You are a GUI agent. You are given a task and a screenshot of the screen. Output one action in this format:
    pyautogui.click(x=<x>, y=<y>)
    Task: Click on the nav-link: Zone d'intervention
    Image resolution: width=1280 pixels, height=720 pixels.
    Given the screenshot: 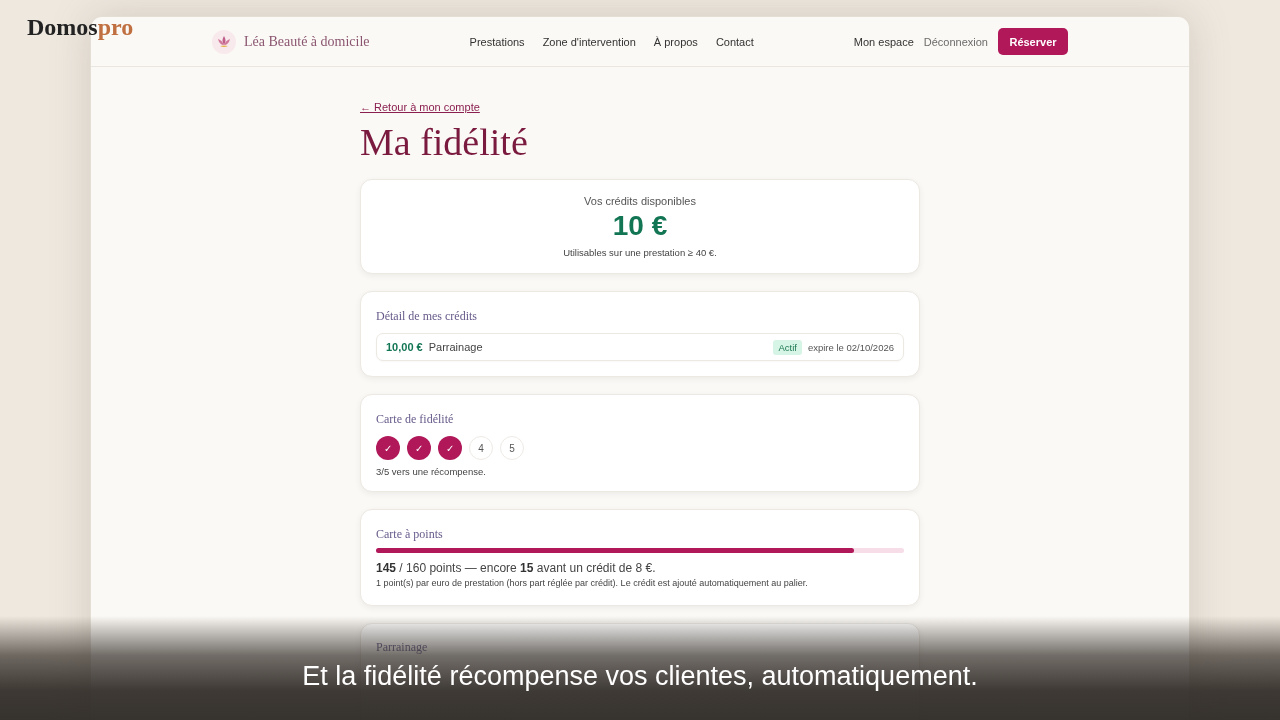 What is the action you would take?
    pyautogui.click(x=589, y=41)
    